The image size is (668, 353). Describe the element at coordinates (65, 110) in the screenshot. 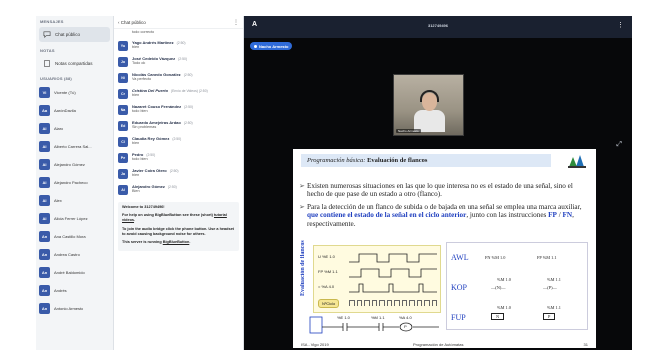

I see `user-name: AarónDavila` at that location.